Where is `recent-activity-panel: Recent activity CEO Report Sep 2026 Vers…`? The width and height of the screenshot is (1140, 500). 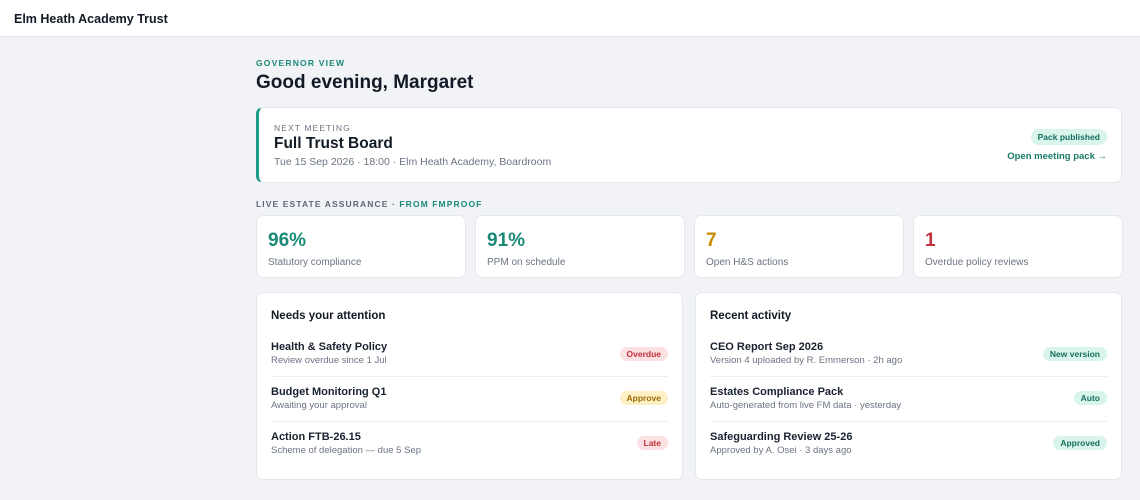
recent-activity-panel: Recent activity CEO Report Sep 2026 Vers… is located at coordinates (908, 386).